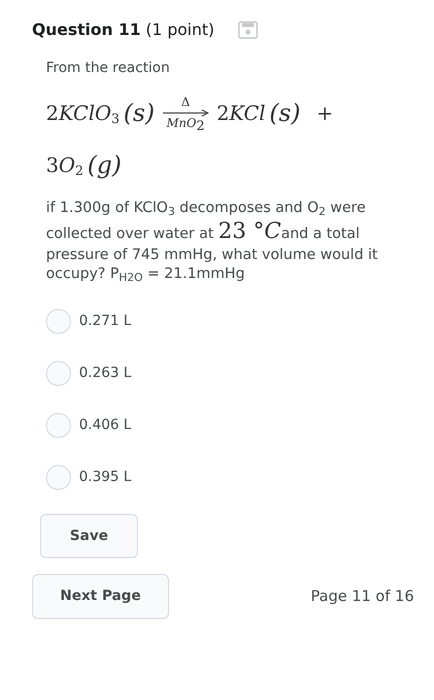  What do you see at coordinates (105, 321) in the screenshot?
I see `option-label: 0.271 L` at bounding box center [105, 321].